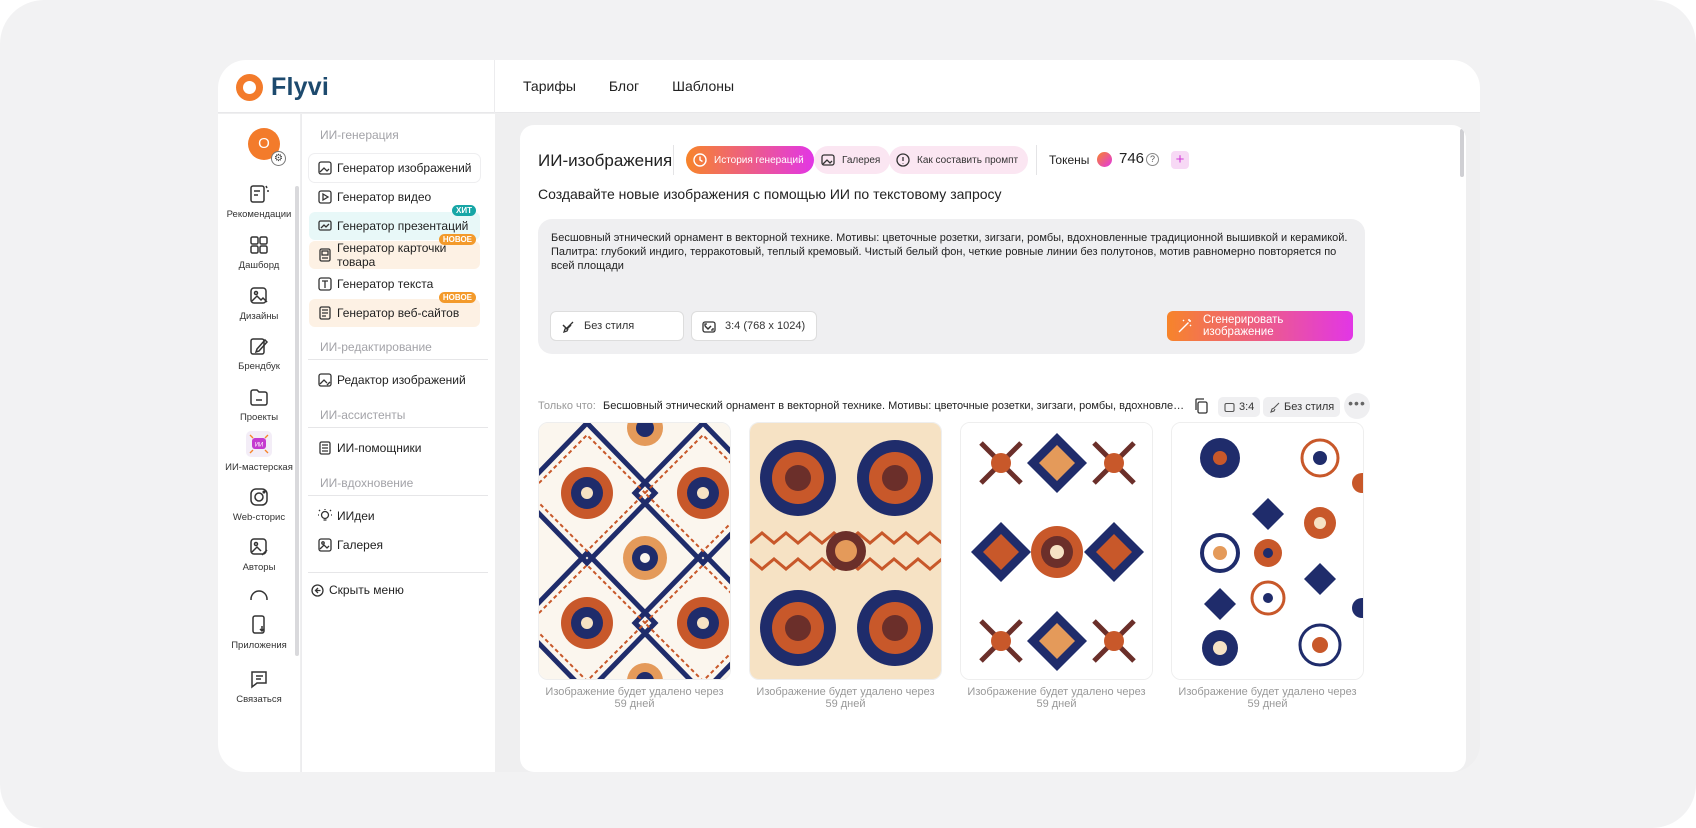  I want to click on tokens-label: Токены, so click(1069, 160).